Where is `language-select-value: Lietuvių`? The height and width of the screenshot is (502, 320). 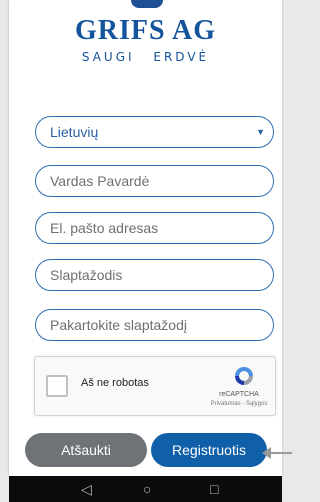 language-select-value: Lietuvių is located at coordinates (74, 132).